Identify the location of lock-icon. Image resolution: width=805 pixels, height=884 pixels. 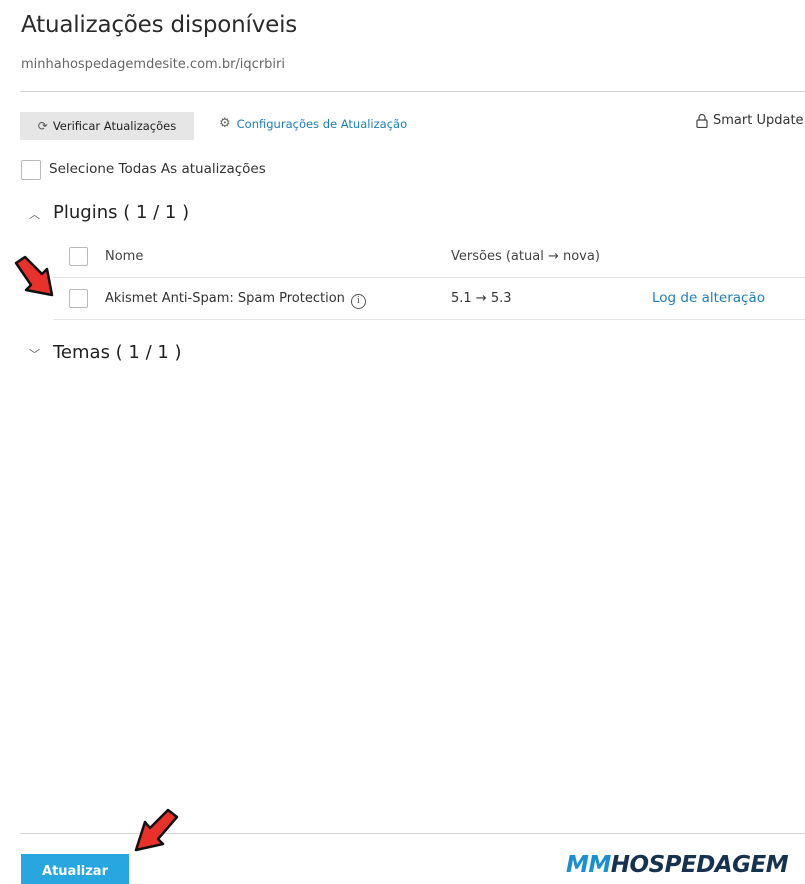
(702, 120).